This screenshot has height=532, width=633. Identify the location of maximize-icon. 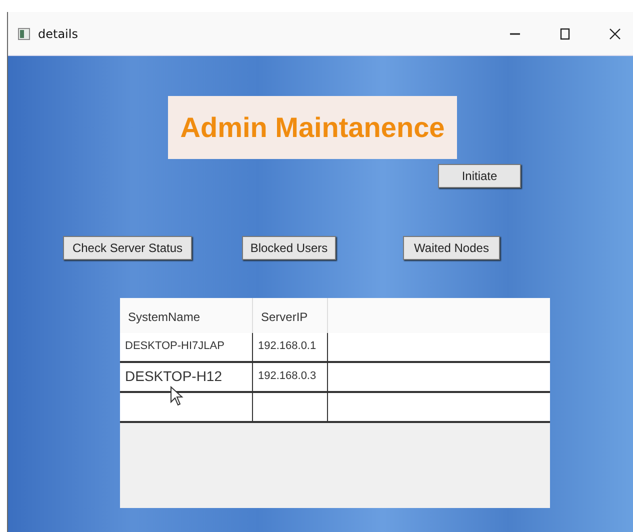
(565, 34).